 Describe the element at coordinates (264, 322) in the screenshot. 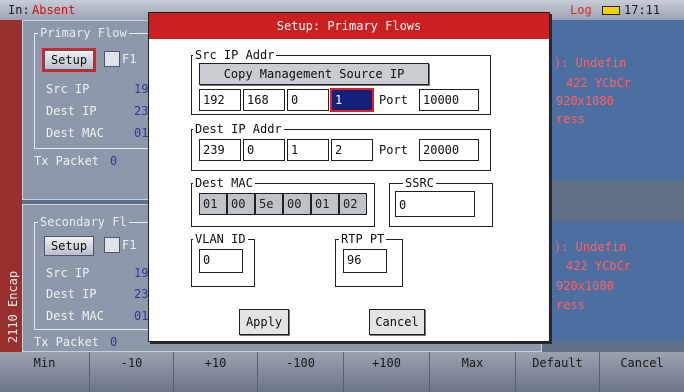

I see `apply-button: Apply` at that location.